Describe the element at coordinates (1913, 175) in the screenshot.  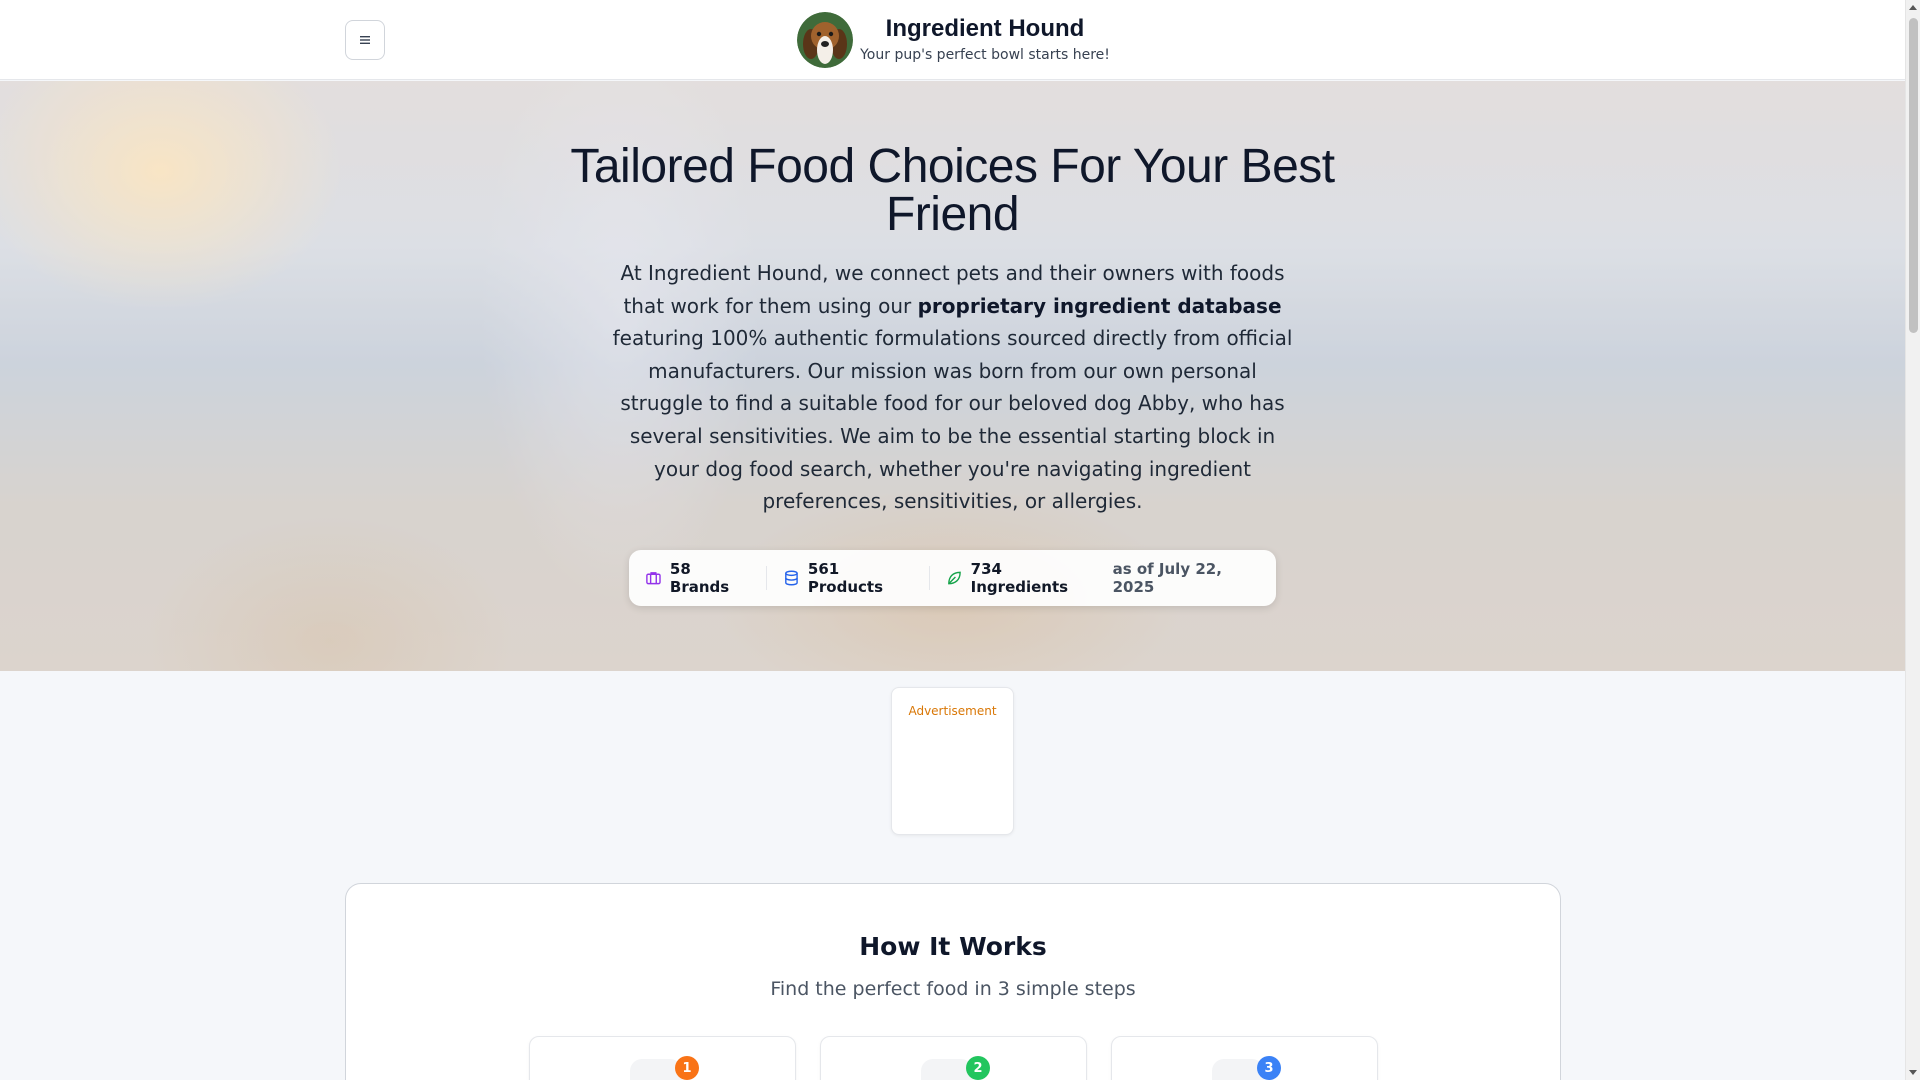
I see `scroll-thumb` at that location.